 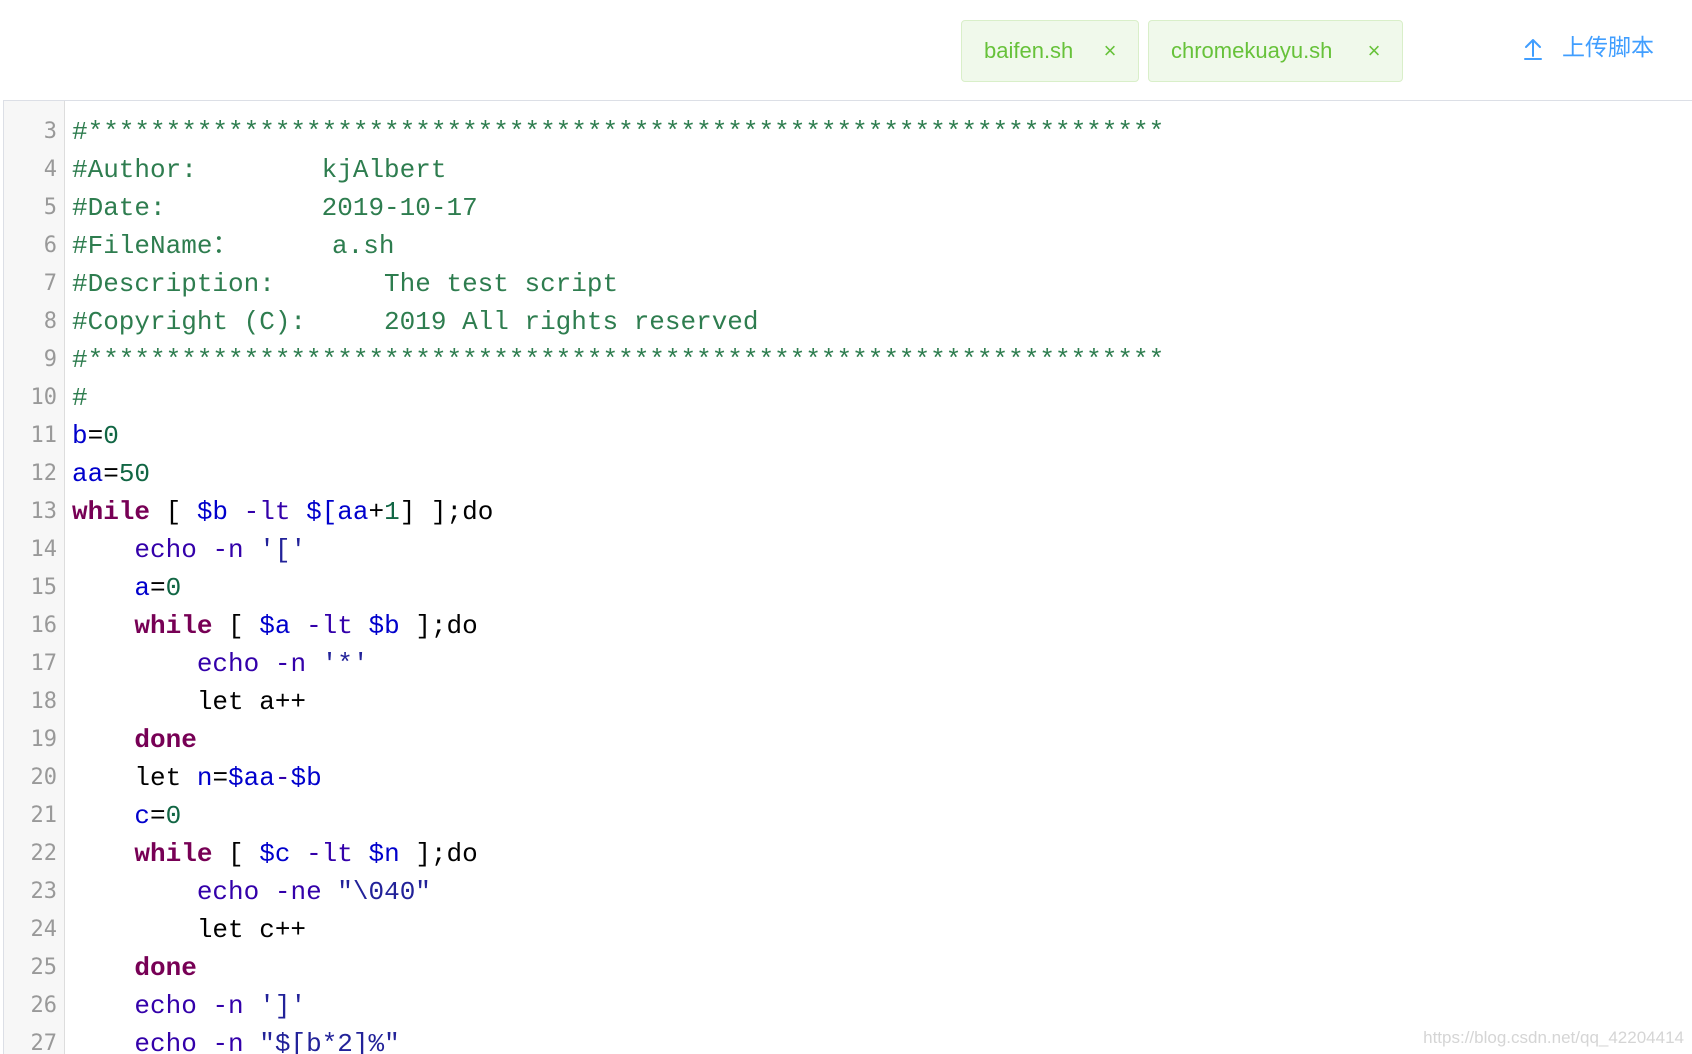 What do you see at coordinates (848, 740) in the screenshot?
I see `code-line: 19 done` at bounding box center [848, 740].